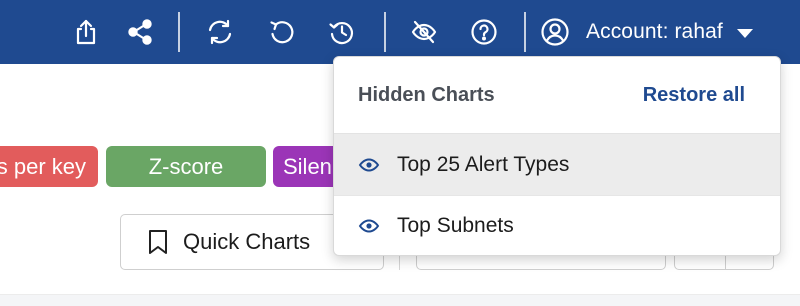 Image resolution: width=800 pixels, height=306 pixels. Describe the element at coordinates (86, 32) in the screenshot. I see `share-export-icon` at that location.